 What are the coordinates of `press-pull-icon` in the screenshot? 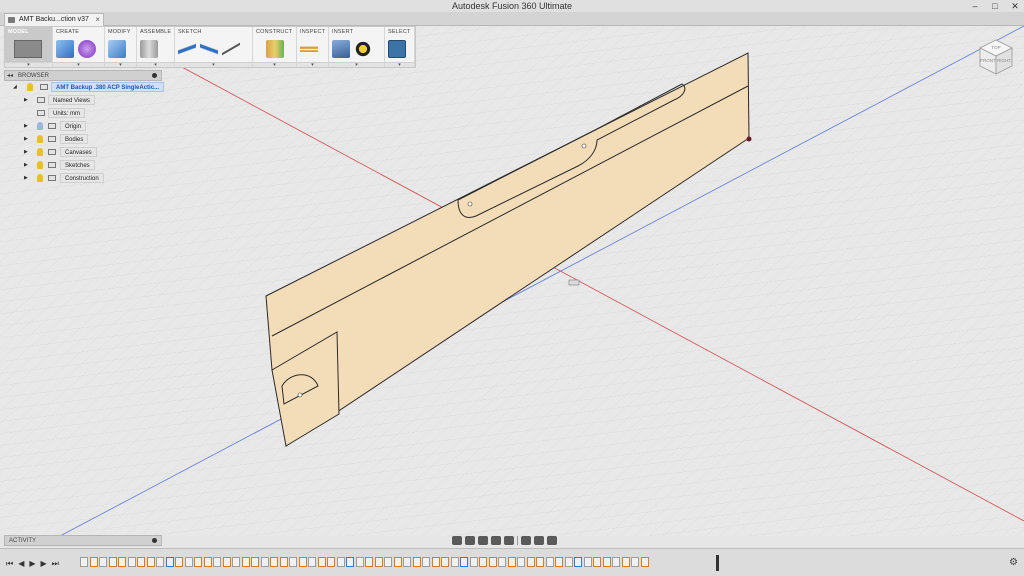 It's located at (117, 49).